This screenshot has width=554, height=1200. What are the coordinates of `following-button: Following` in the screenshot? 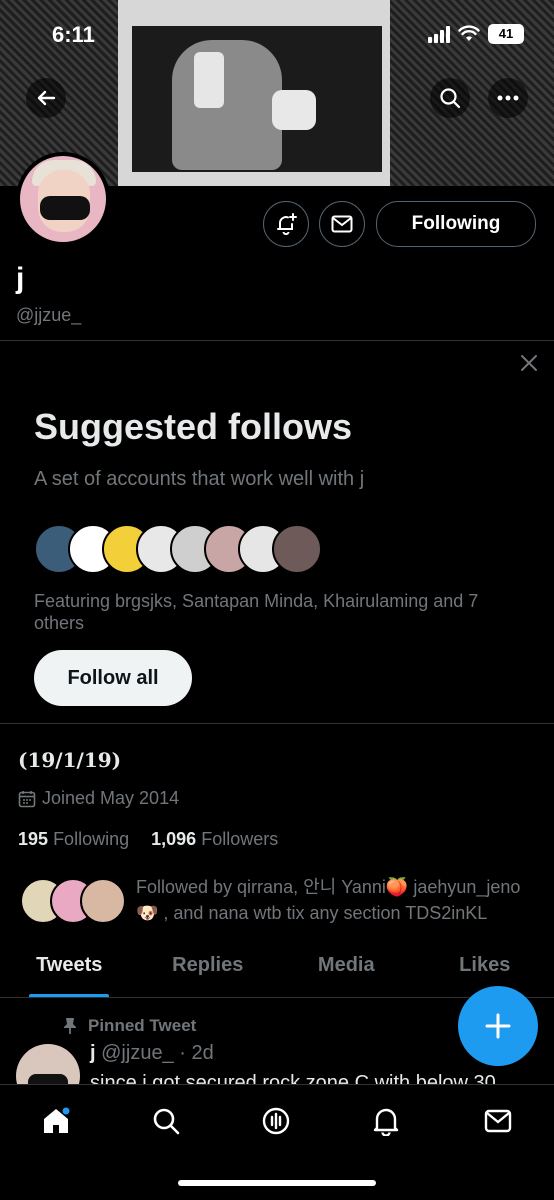 It's located at (456, 224).